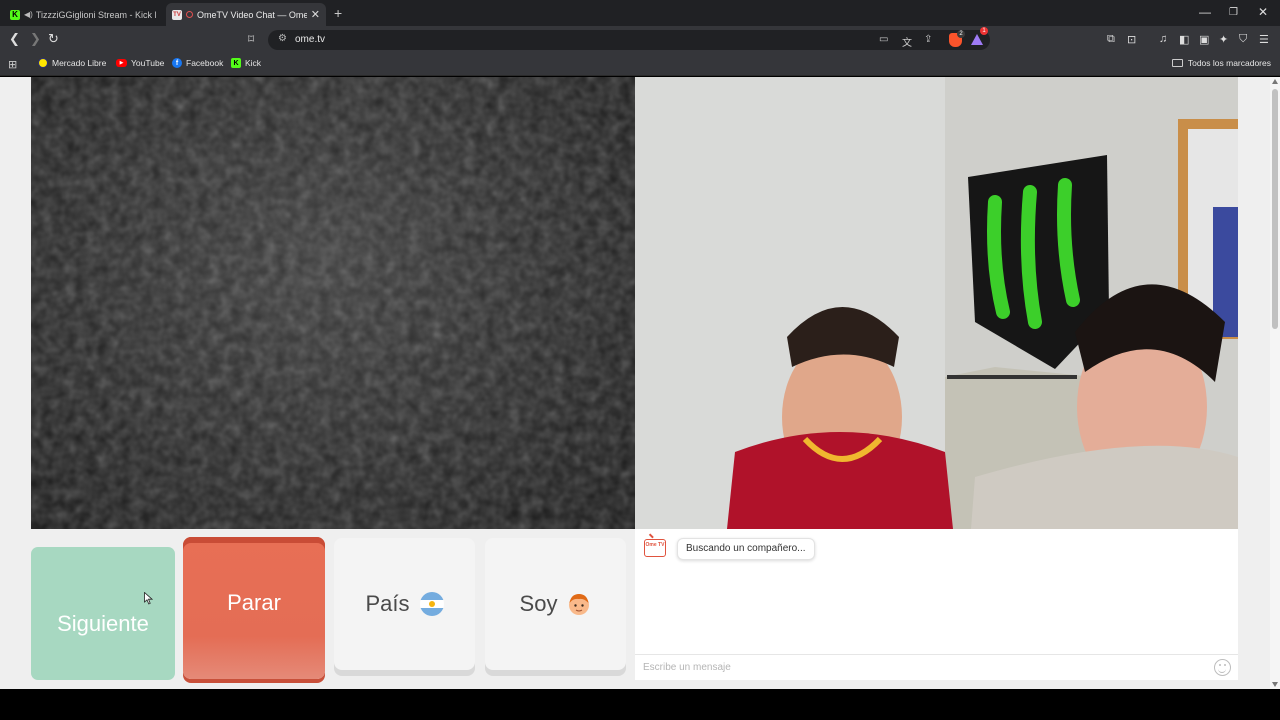 The image size is (1280, 720). I want to click on logo-text: Ome TV, so click(655, 545).